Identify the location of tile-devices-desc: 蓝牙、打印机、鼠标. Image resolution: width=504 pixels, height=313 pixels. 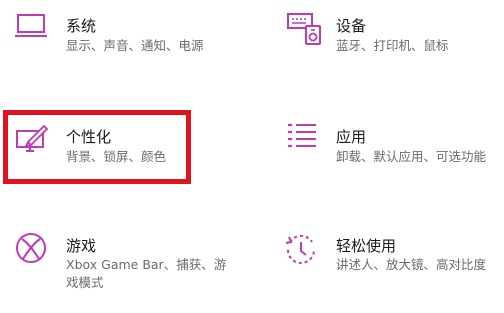
(392, 45).